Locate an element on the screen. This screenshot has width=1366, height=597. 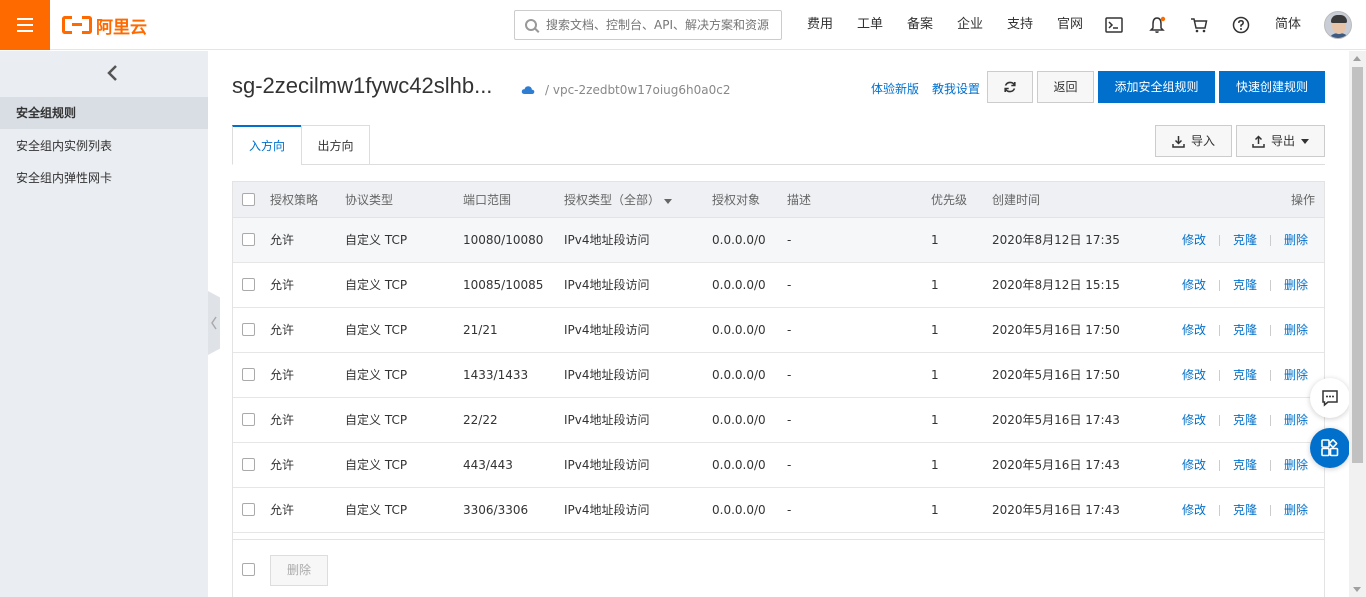
export-button: 导出 is located at coordinates (1280, 141).